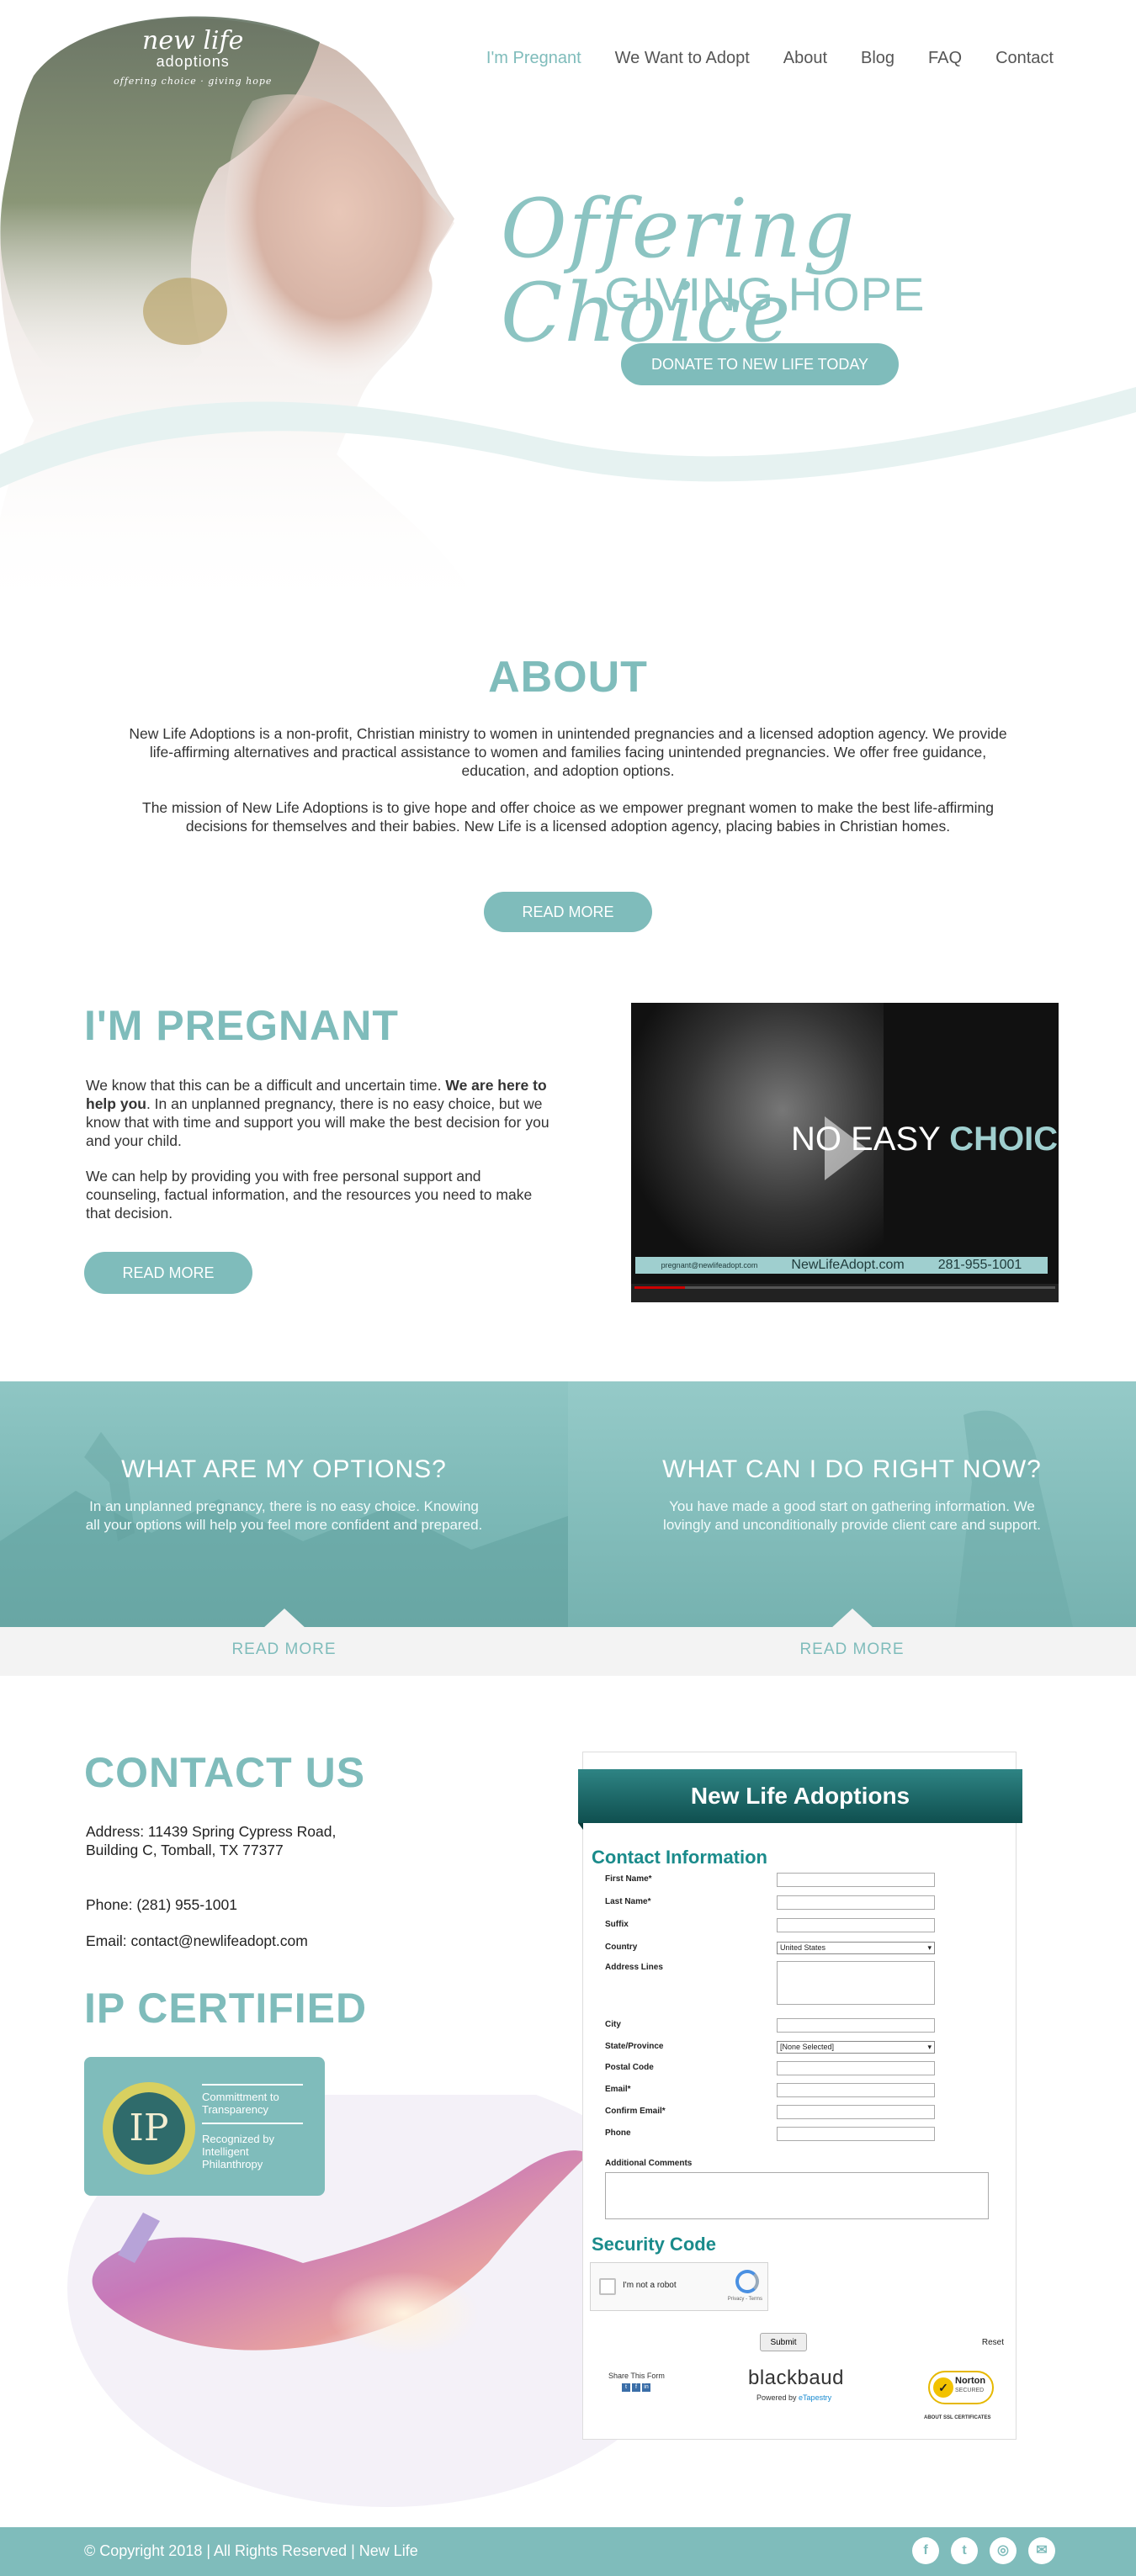  Describe the element at coordinates (957, 2417) in the screenshot. I see `ssl-certificates-link: ABOUT SSL CERTIFICATES` at that location.